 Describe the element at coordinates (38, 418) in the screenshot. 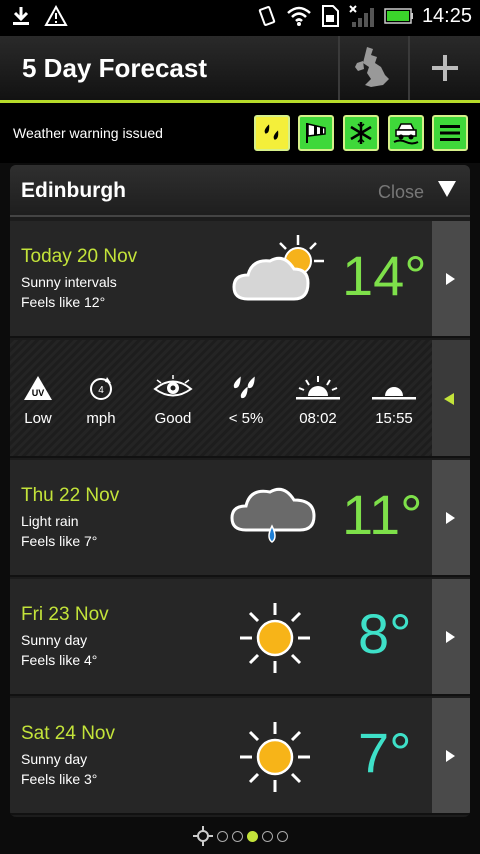

I see `uv-value: Low` at that location.